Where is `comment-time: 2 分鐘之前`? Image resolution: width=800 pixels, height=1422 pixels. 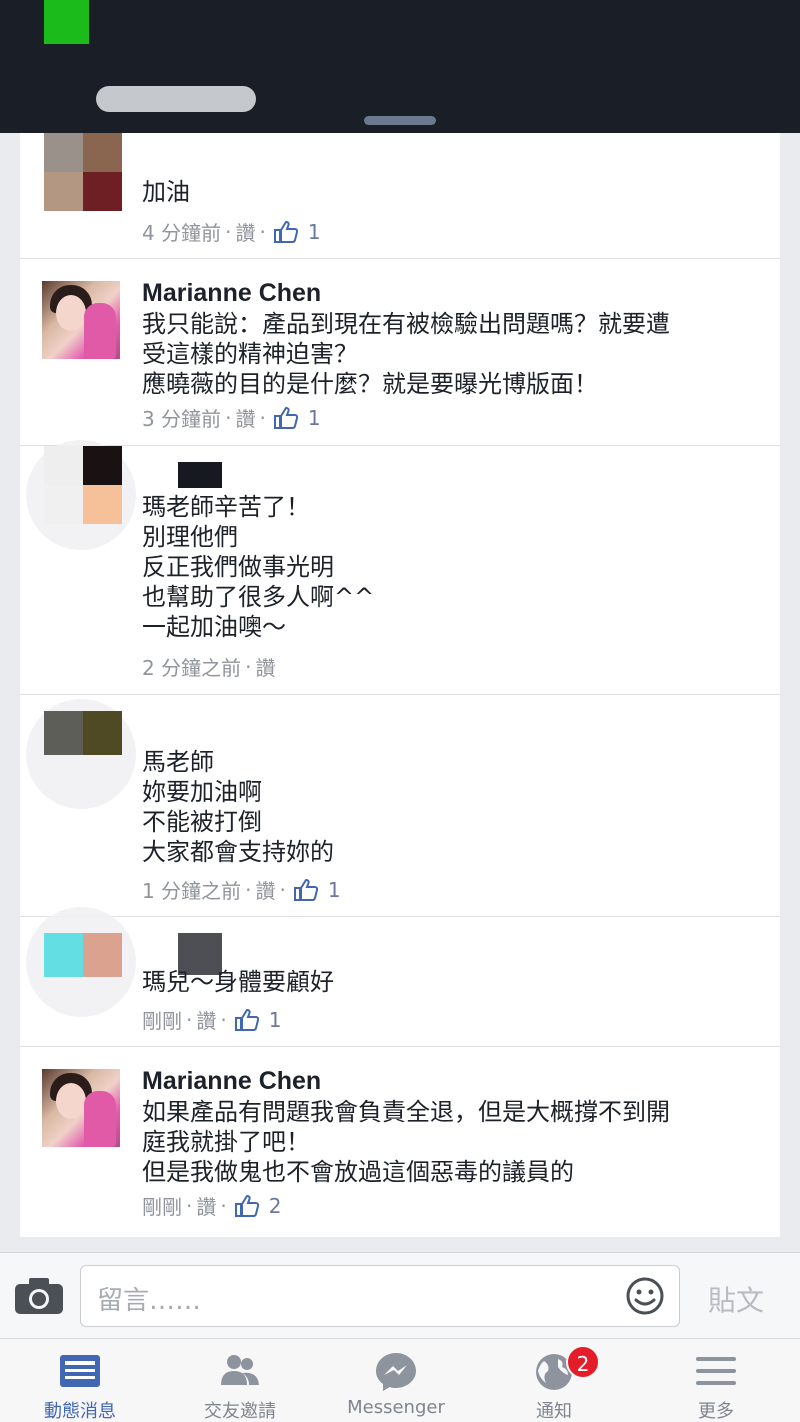 comment-time: 2 分鐘之前 is located at coordinates (192, 668).